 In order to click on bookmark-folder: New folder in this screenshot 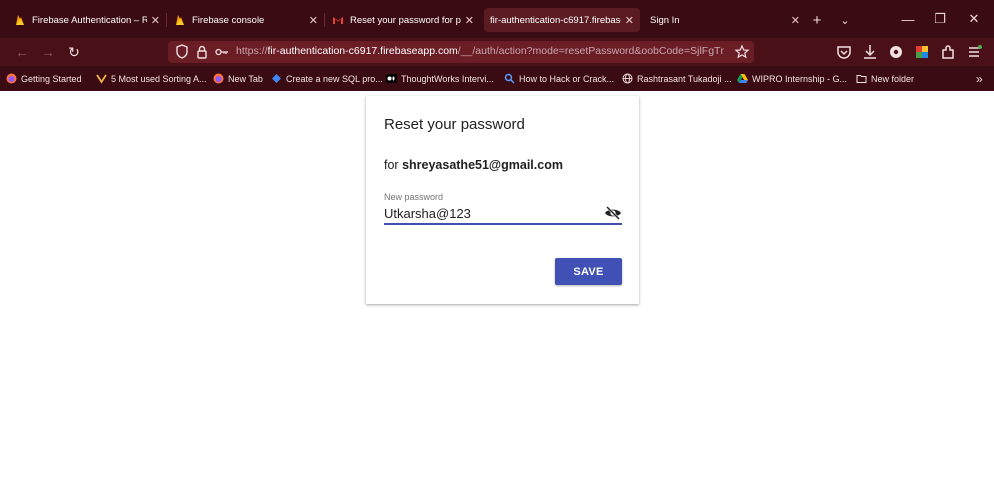, I will do `click(885, 78)`.